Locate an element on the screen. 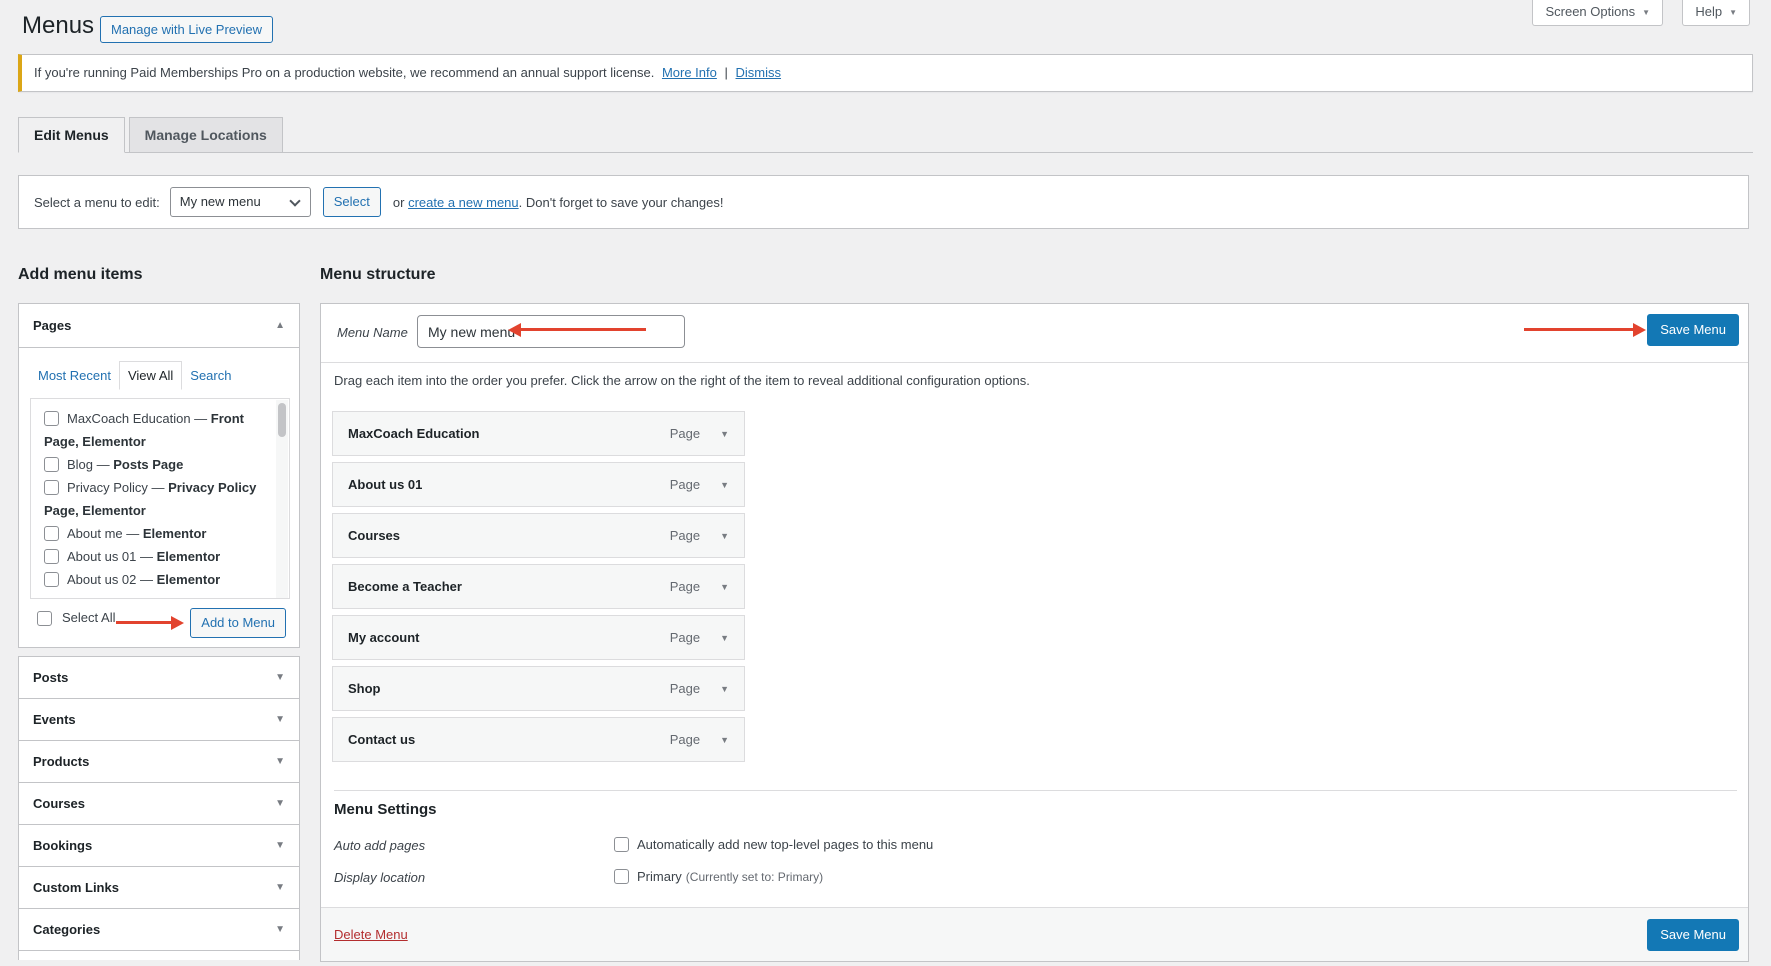 The width and height of the screenshot is (1771, 966). list-item: About us 01 — Elementor is located at coordinates (155, 556).